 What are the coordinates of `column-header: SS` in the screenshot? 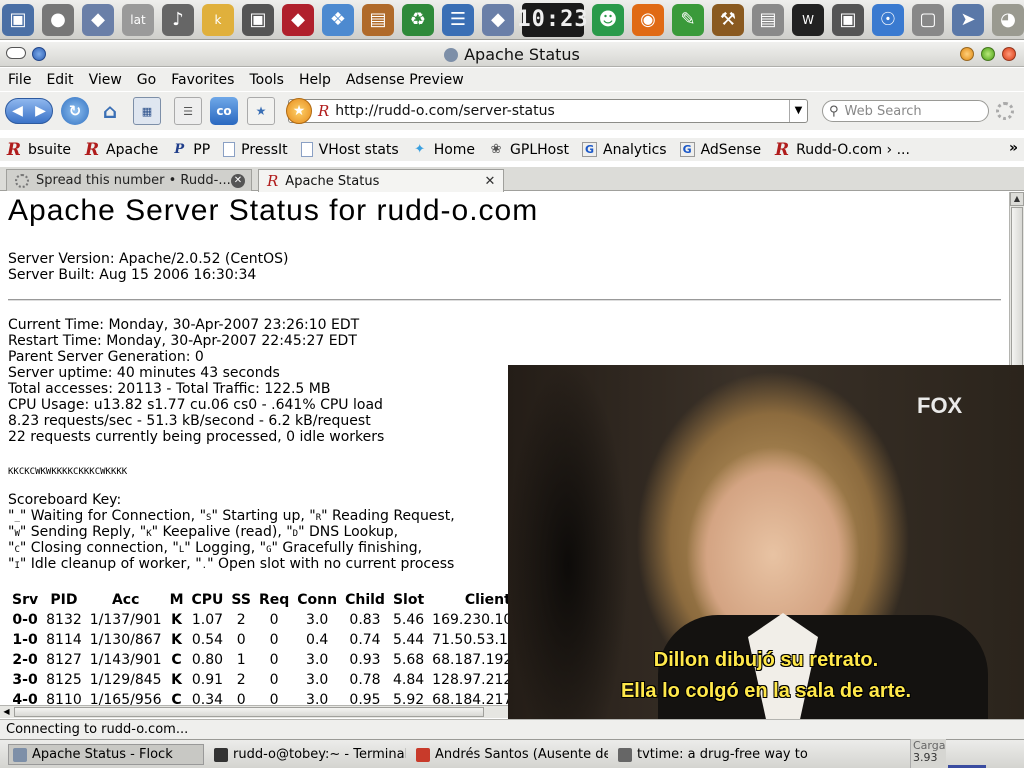 It's located at (241, 600).